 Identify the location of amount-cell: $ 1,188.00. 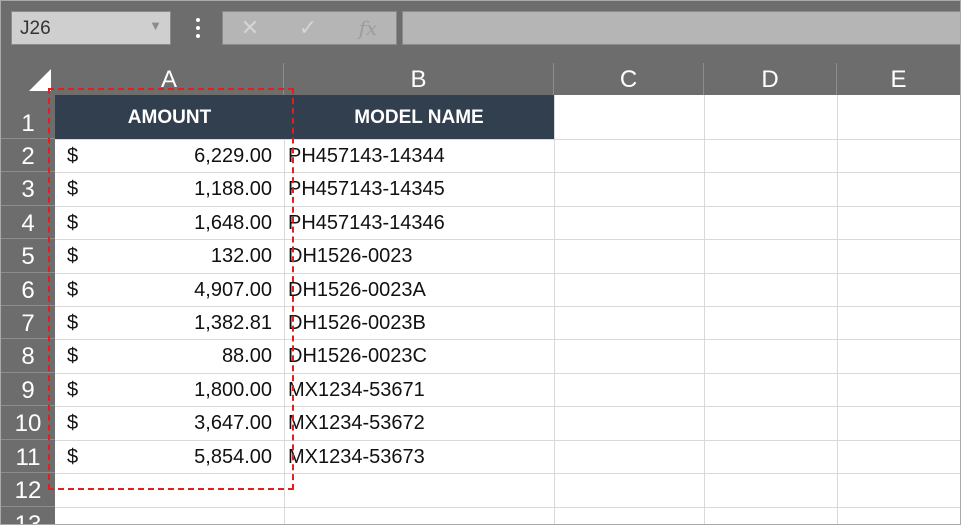
(169, 188).